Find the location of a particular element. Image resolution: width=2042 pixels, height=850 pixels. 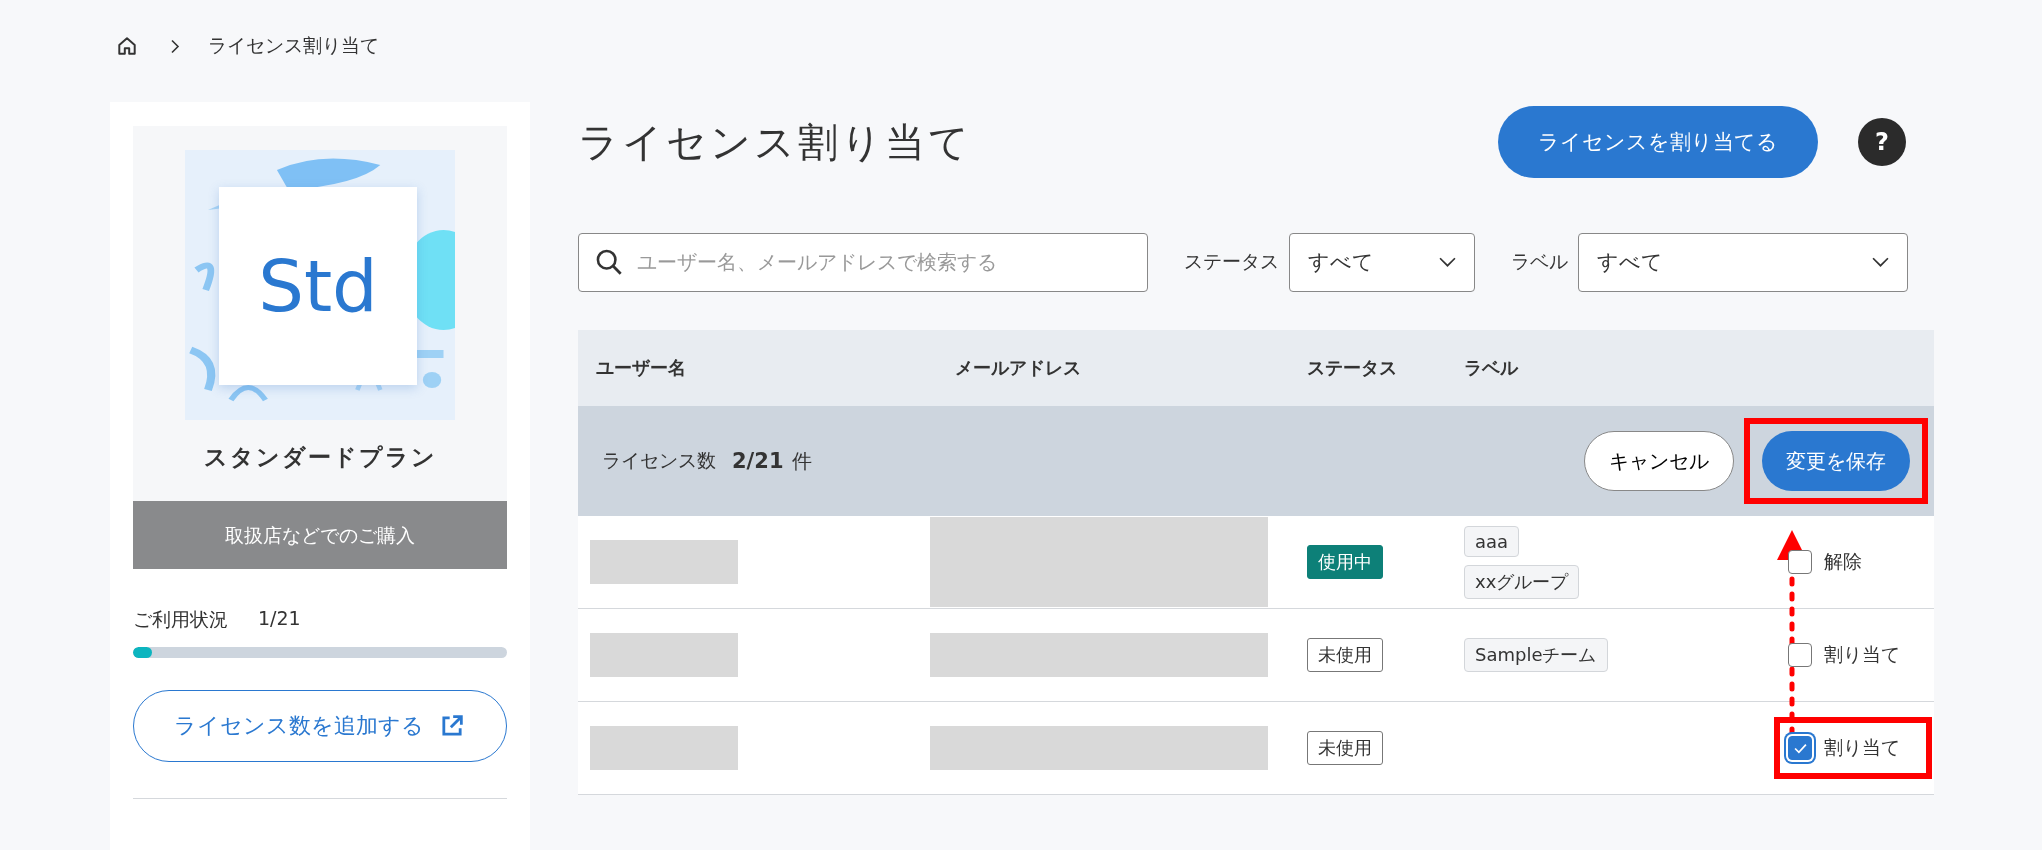

license-count: 2/21 is located at coordinates (758, 461).